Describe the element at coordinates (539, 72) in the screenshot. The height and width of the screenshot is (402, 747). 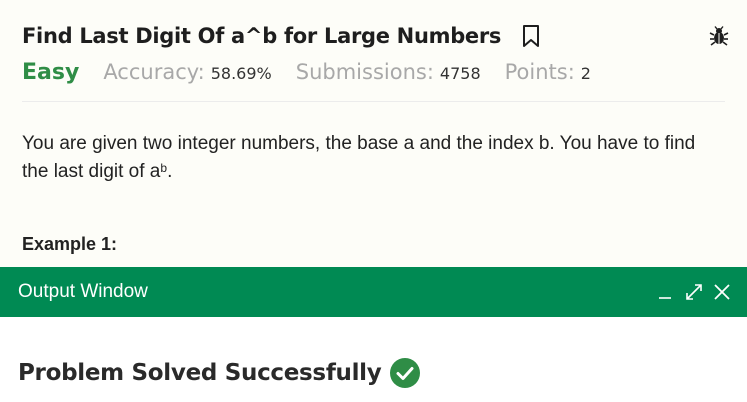
I see `points-label: Points:` at that location.